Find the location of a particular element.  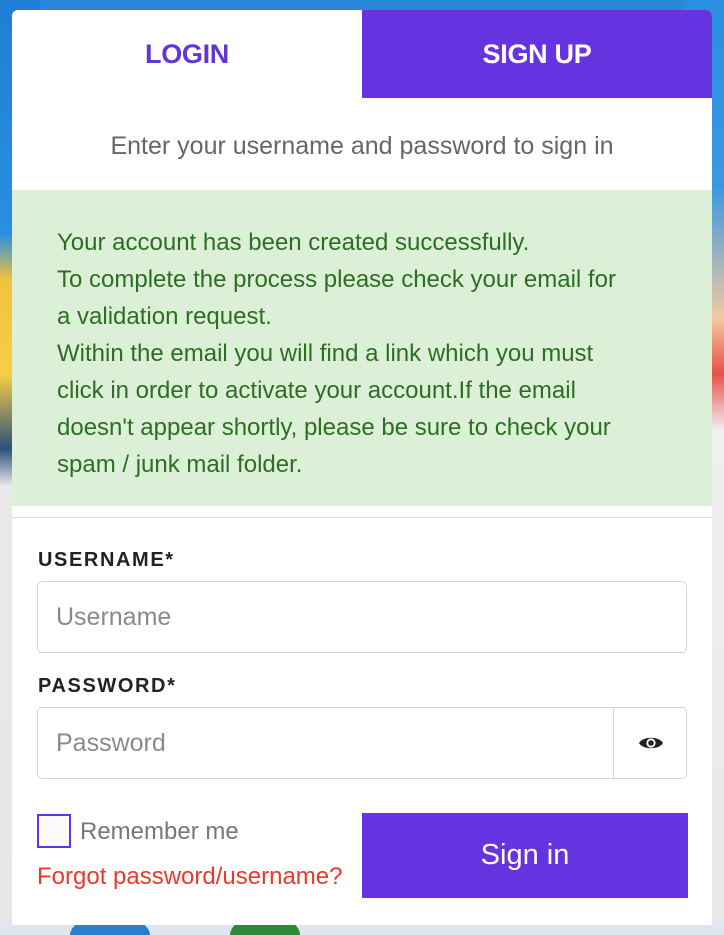

password-label: PASSWORD* is located at coordinates (107, 686).